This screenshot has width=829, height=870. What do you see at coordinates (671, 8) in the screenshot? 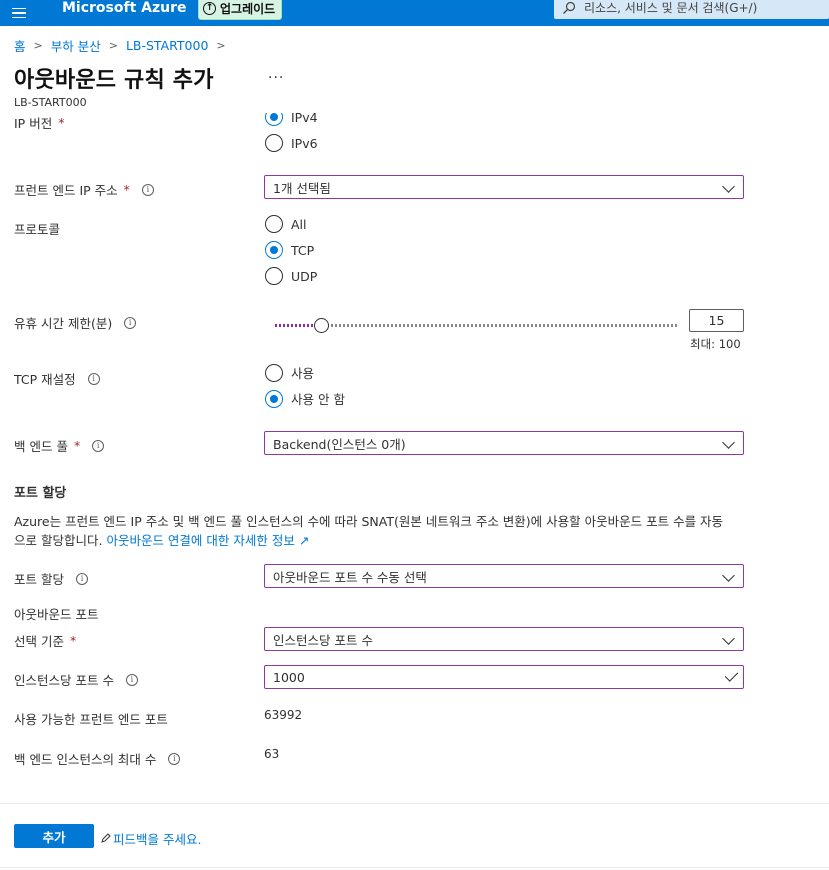
I see `search-placeholder: 리소스, 서비스 및 문서 검색(G+/)` at bounding box center [671, 8].